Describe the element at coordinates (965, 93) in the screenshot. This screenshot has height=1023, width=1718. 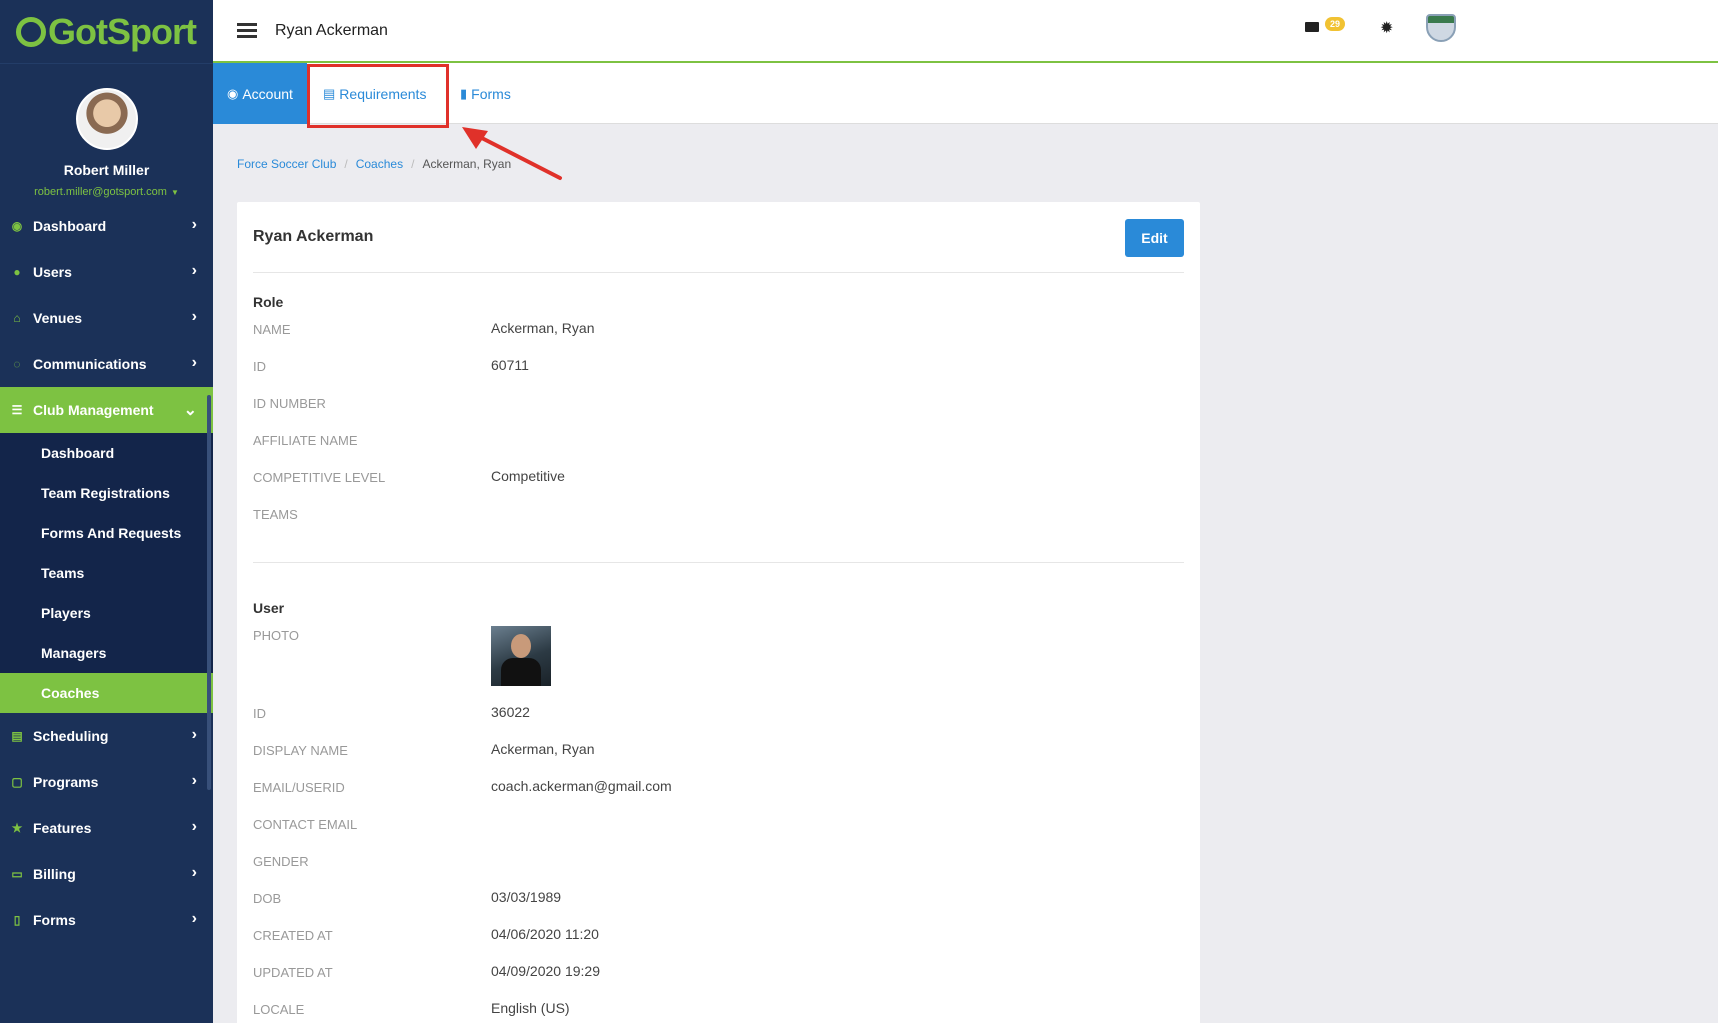
I see `tab-bar: ◉ Account ▤ Requirements ▮ Forms` at that location.